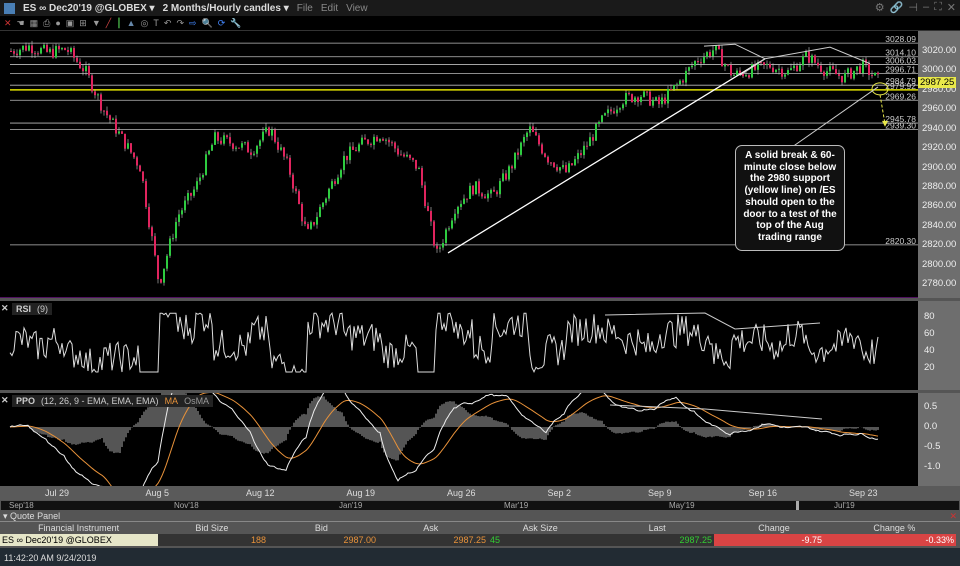 The image size is (960, 566). Describe the element at coordinates (21, 23) in the screenshot. I see `hand-icon: ☚` at that location.